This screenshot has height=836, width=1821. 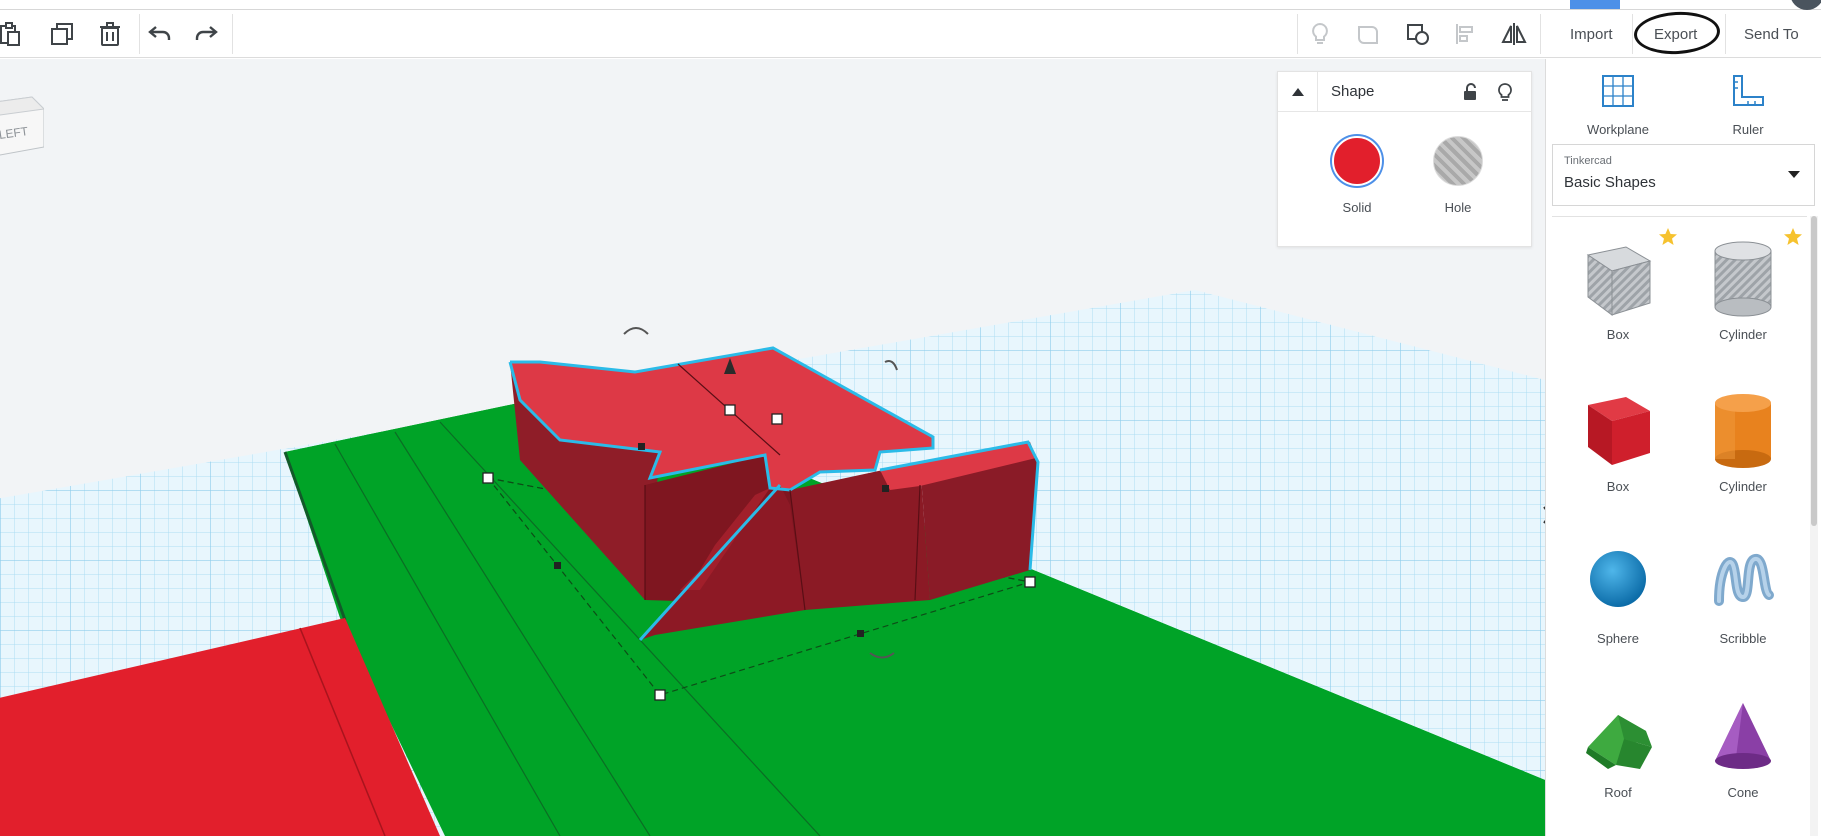 I want to click on ruler-tool: Ruler, so click(x=1748, y=104).